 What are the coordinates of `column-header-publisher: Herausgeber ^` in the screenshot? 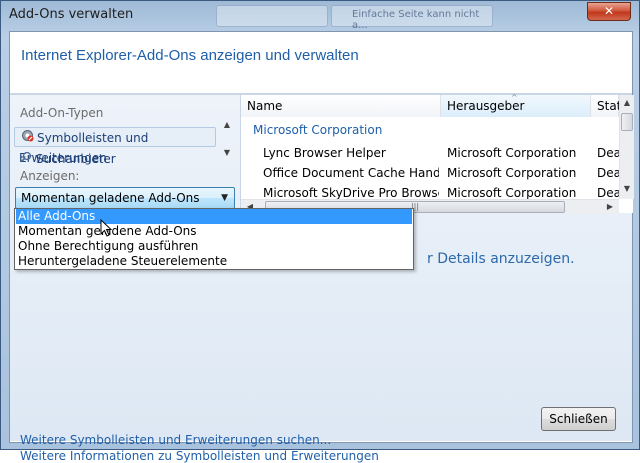 It's located at (516, 105).